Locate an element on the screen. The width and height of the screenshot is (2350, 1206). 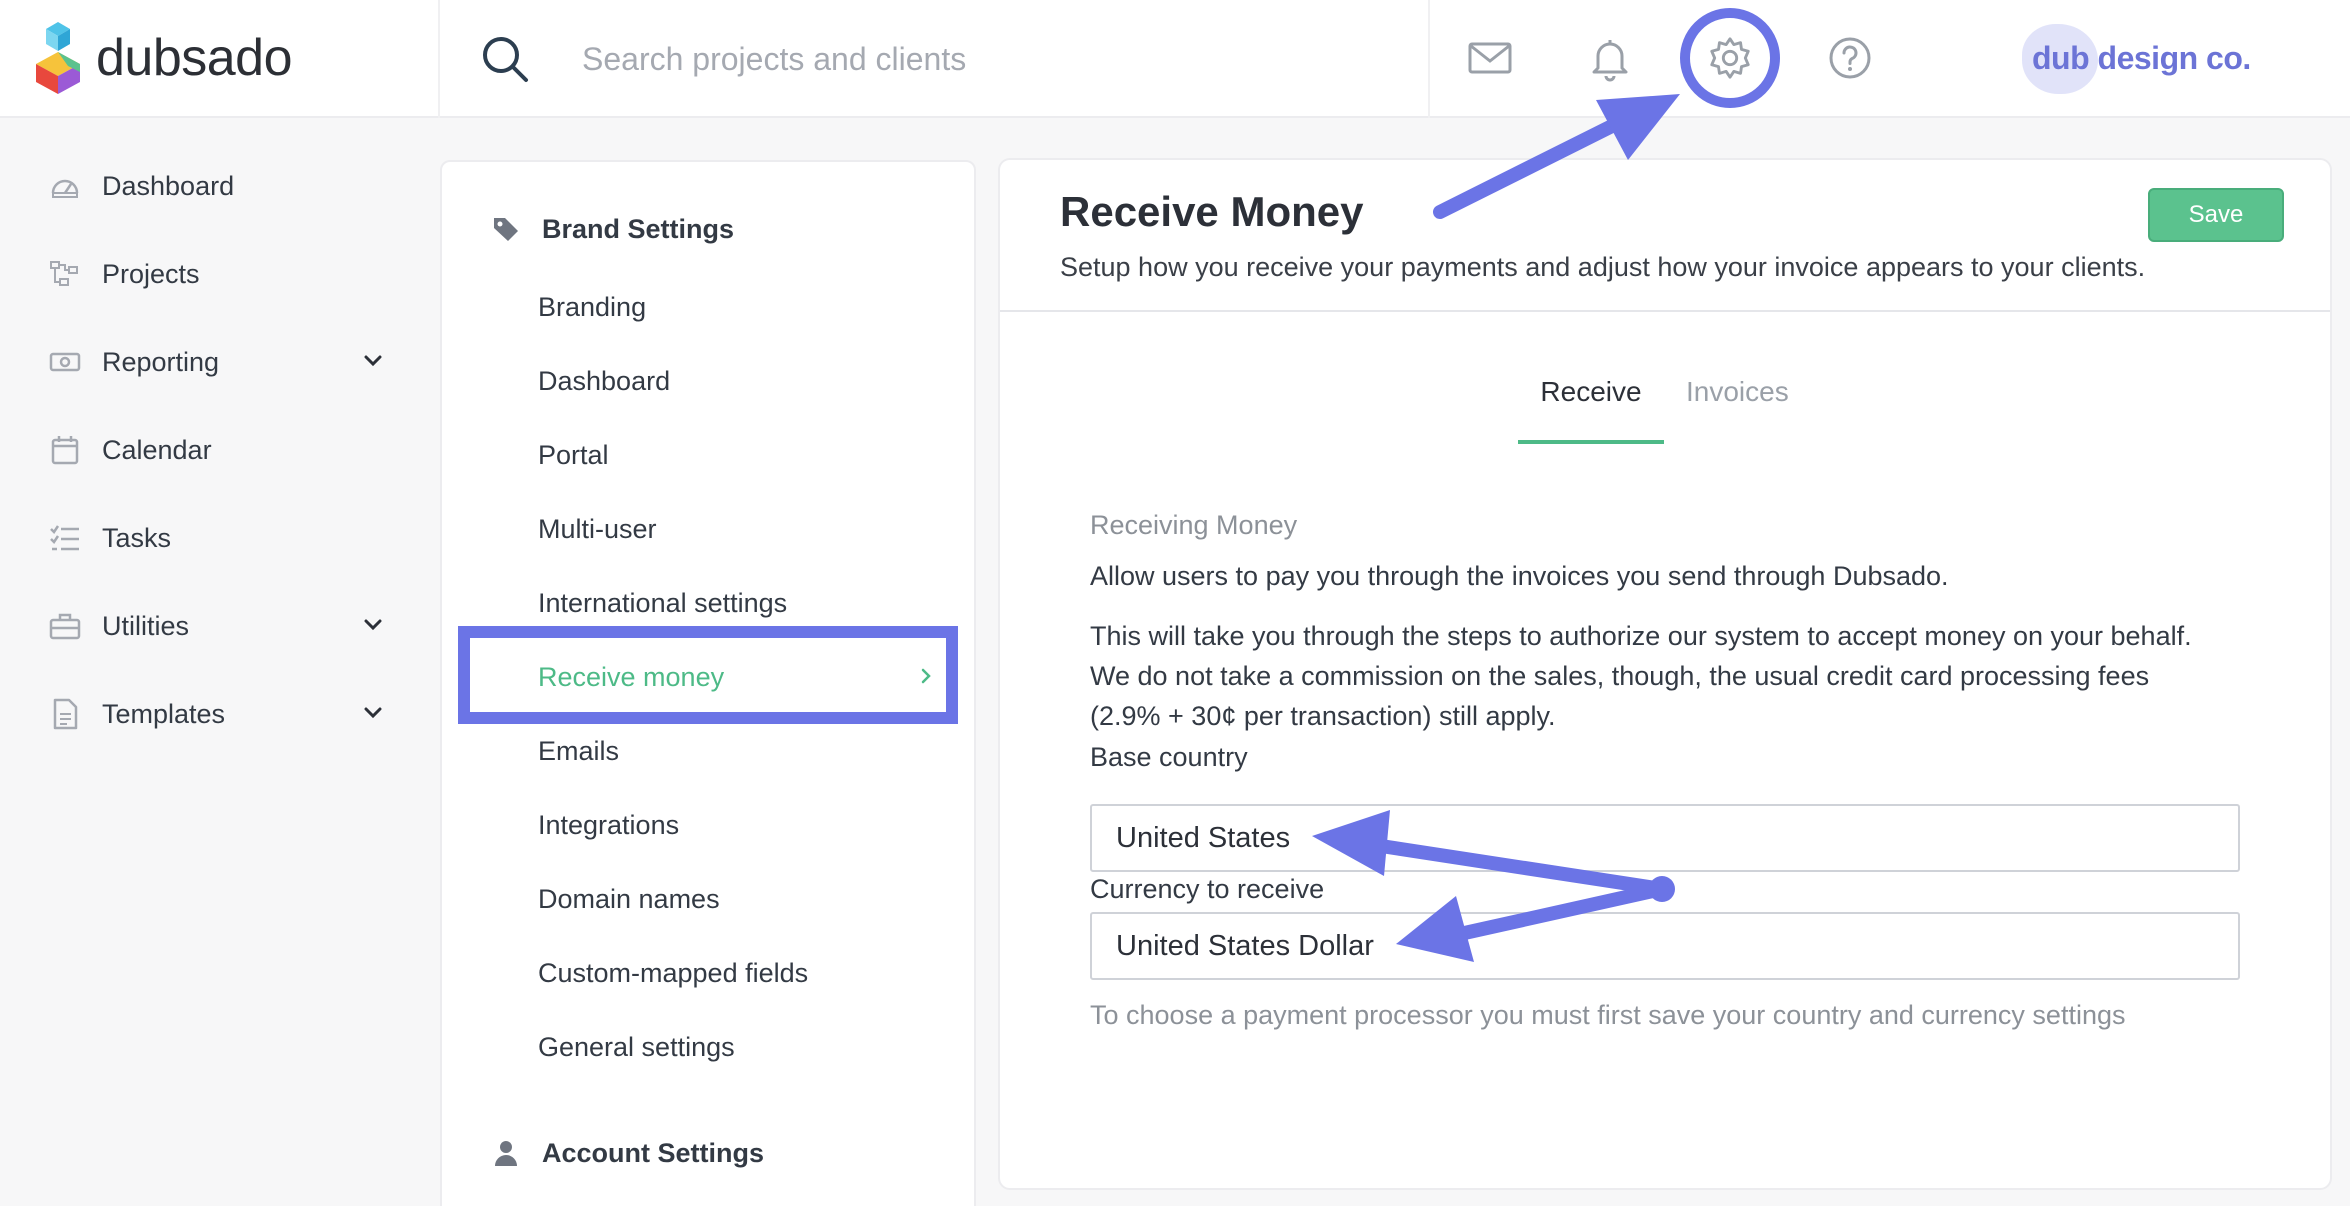
sidebar-item-dashboard: Dashboard is located at coordinates (218, 186).